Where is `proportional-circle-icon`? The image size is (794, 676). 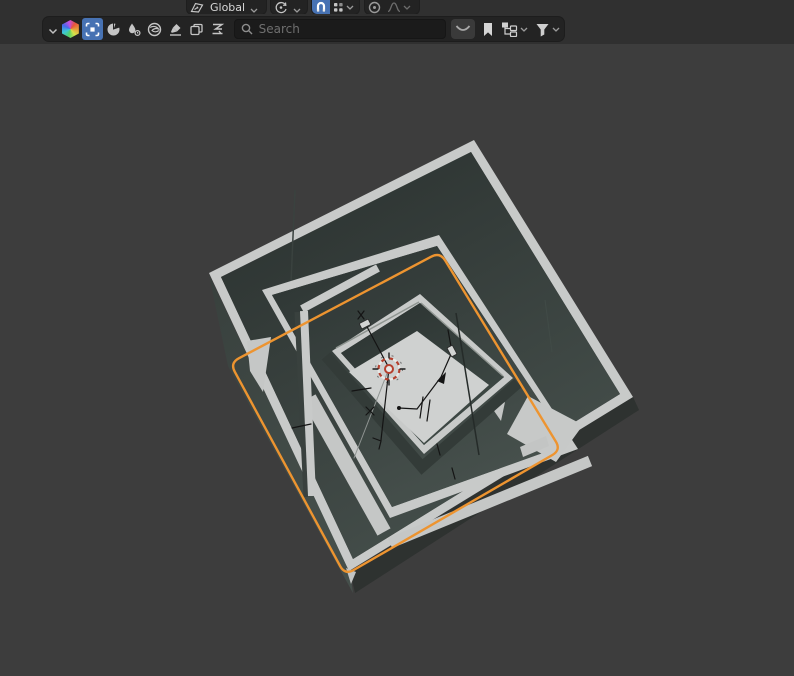 proportional-circle-icon is located at coordinates (374, 7).